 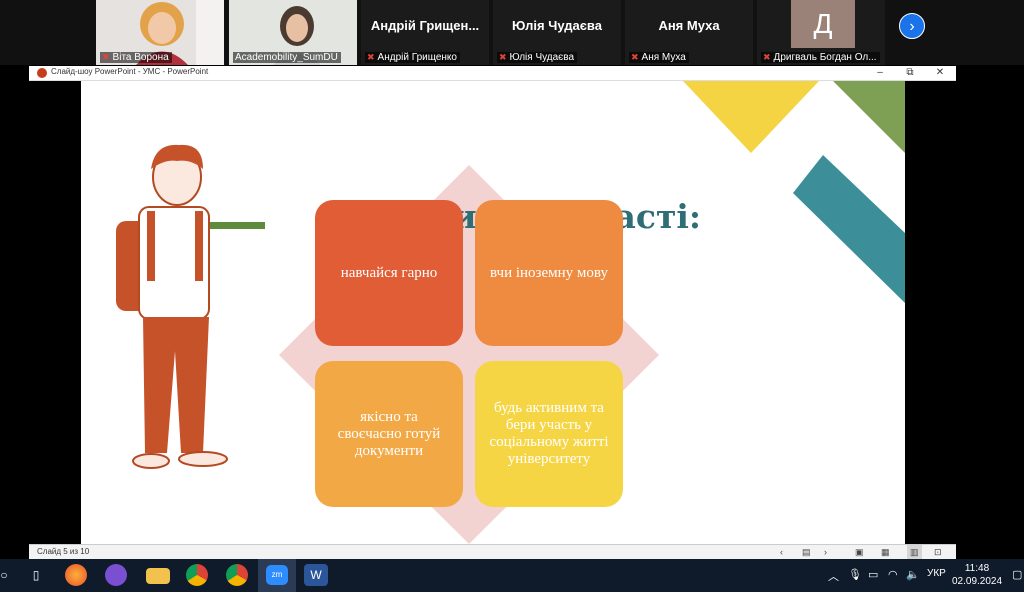 I want to click on restore-button: ⧉, so click(x=910, y=73).